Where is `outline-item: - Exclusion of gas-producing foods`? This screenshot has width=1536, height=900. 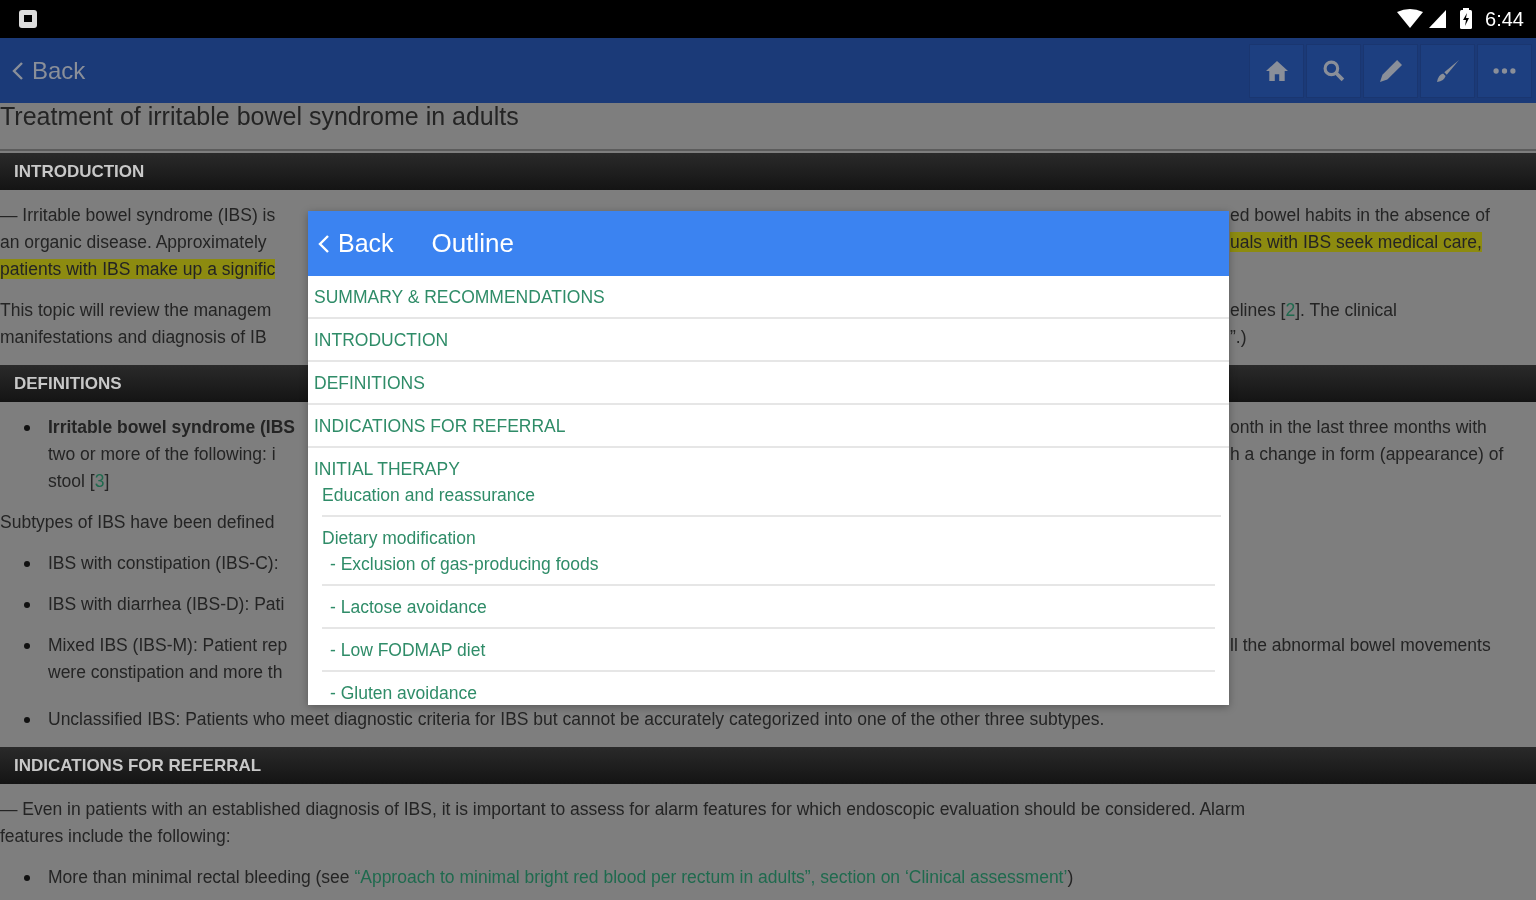
outline-item: - Exclusion of gas-producing foods is located at coordinates (768, 568).